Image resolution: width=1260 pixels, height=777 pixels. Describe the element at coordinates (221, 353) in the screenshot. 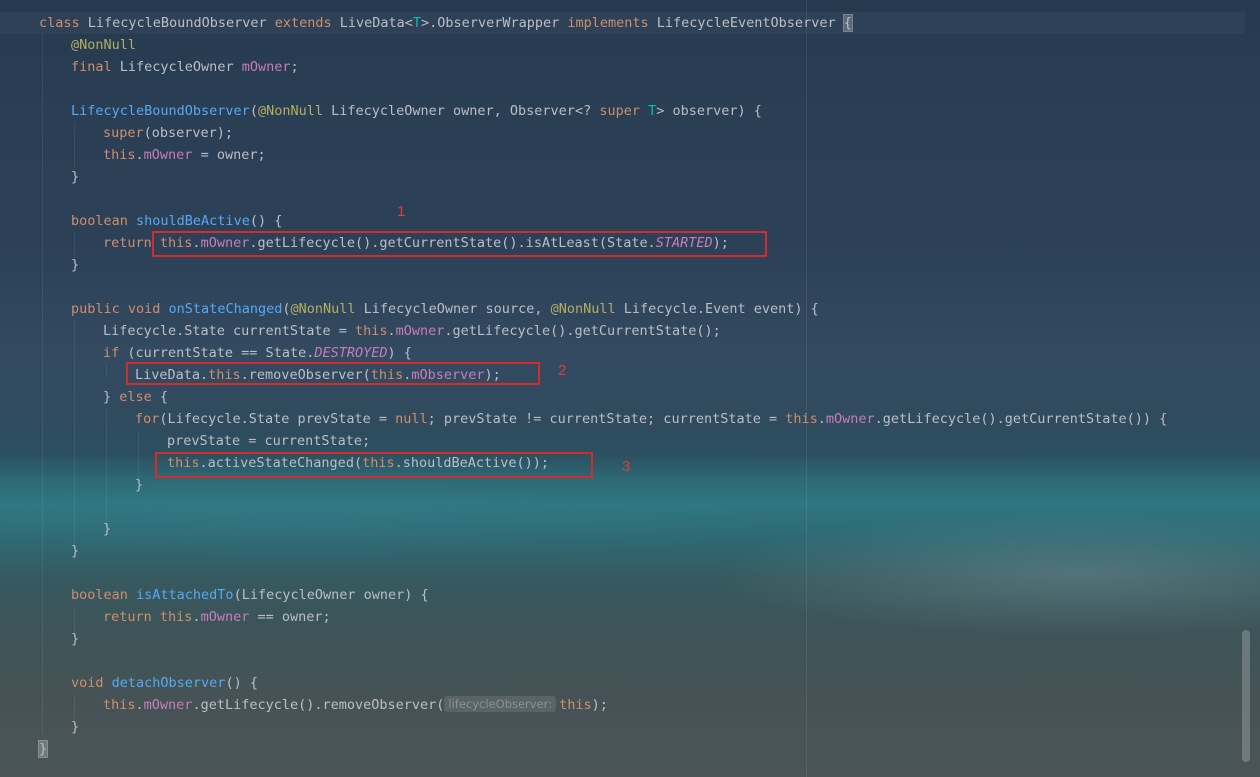

I see `code-text: (currentState == State.` at that location.